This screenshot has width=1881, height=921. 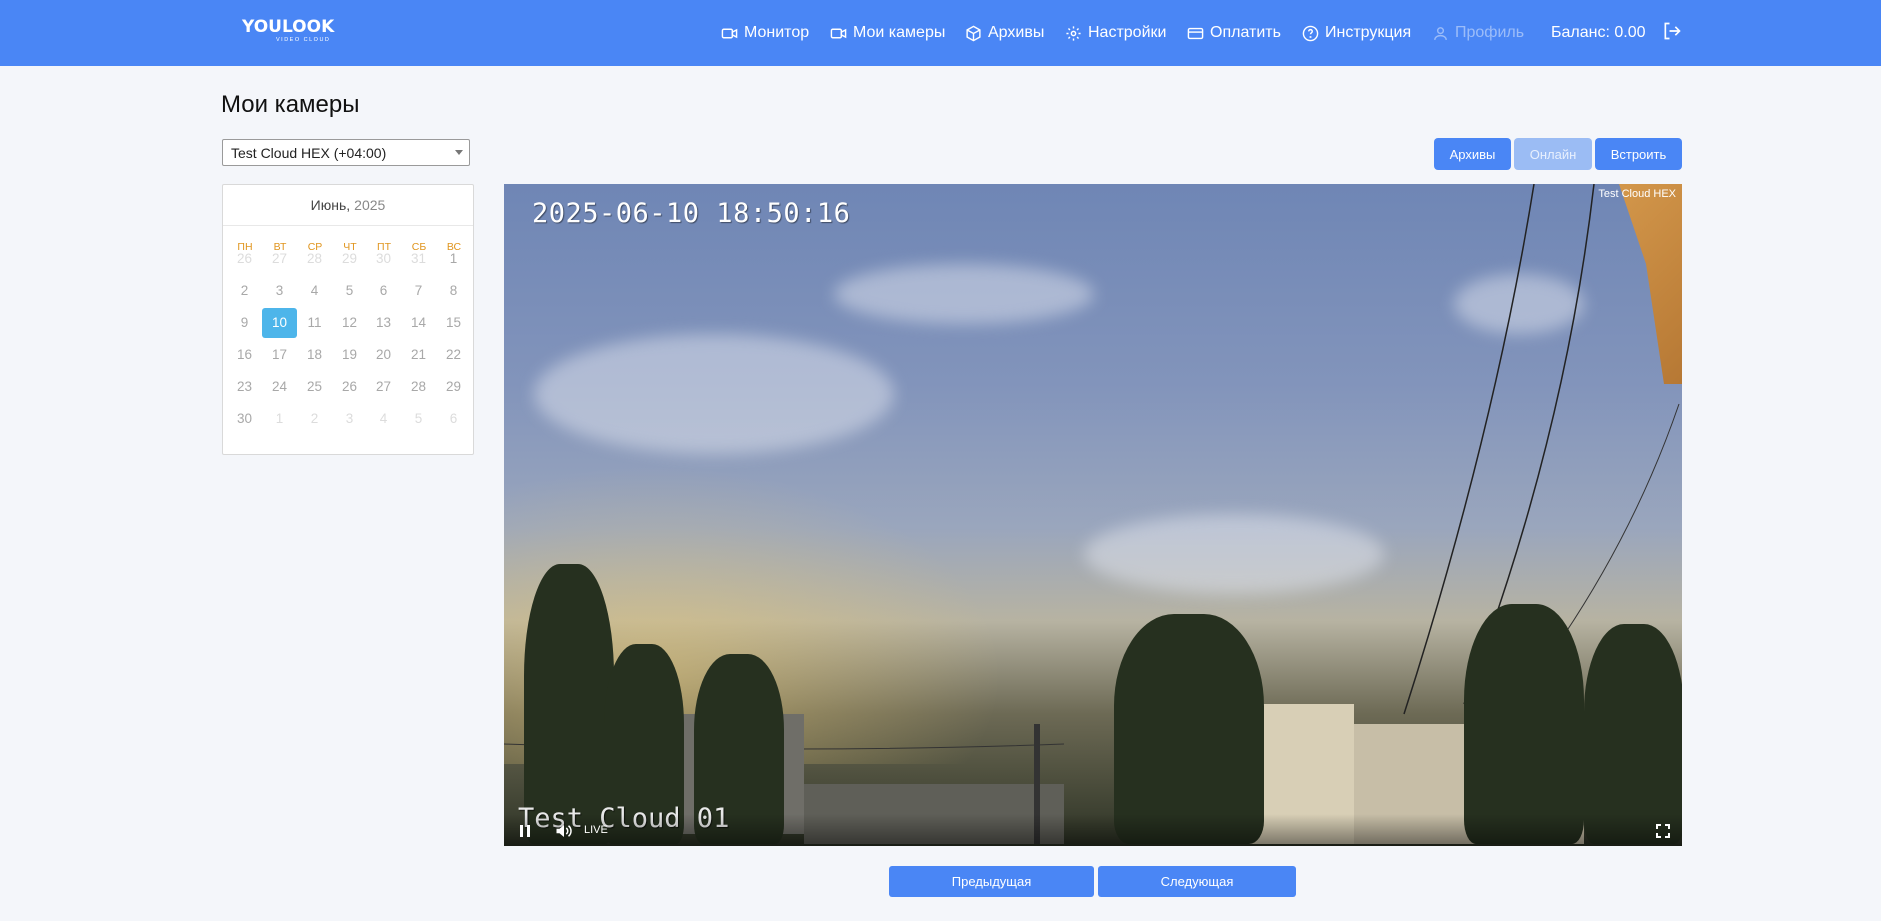 I want to click on camera-select: Test Cloud HEX (+04:00), so click(x=346, y=152).